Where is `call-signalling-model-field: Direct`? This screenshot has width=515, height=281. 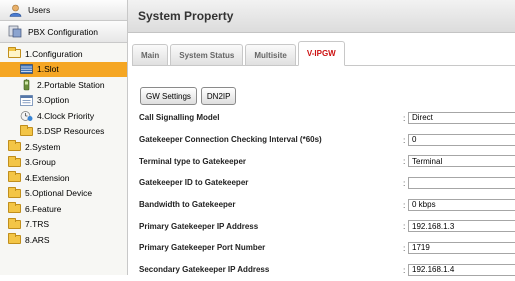
call-signalling-model-field: Direct is located at coordinates (461, 117).